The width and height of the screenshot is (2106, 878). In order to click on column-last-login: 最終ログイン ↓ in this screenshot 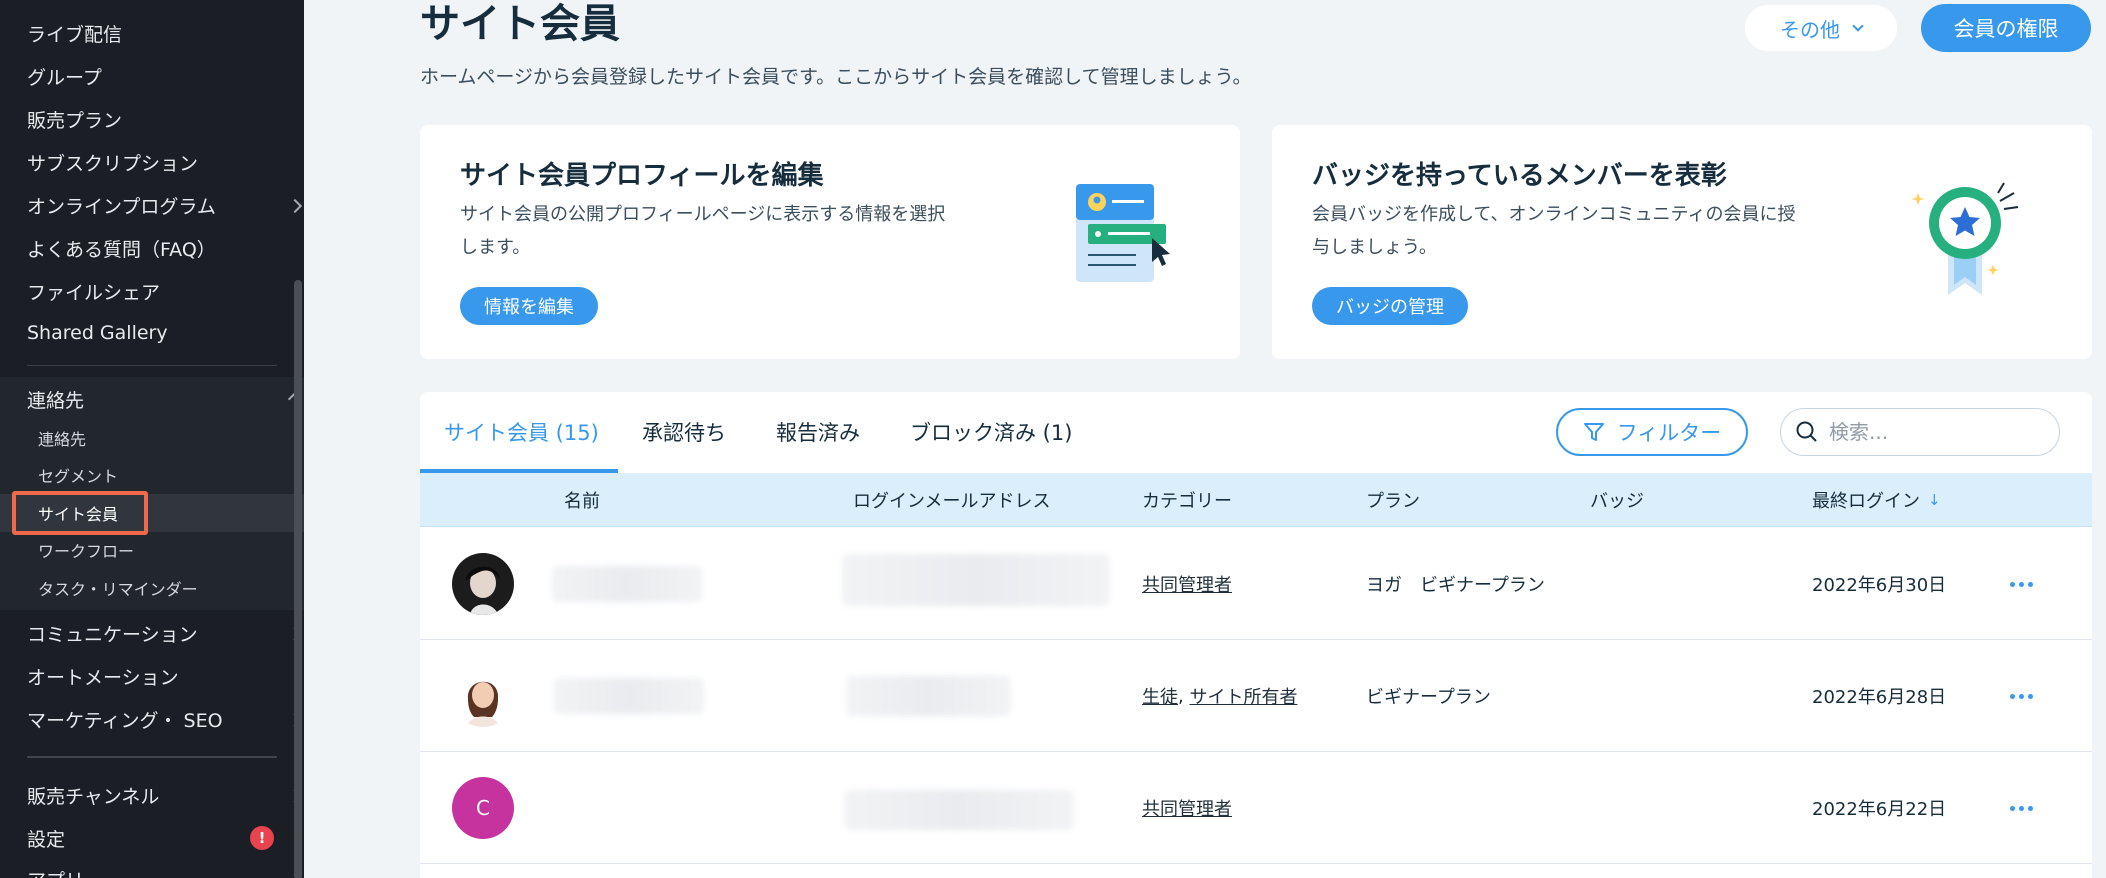, I will do `click(1876, 500)`.